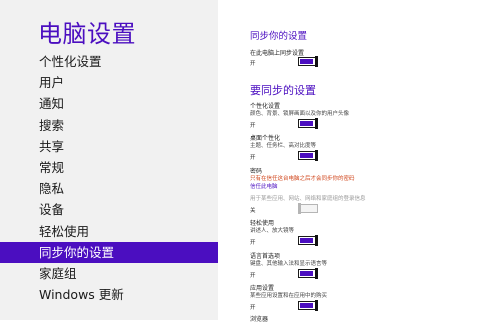 The width and height of the screenshot is (500, 323). Describe the element at coordinates (259, 319) in the screenshot. I see `browser-label: 浏览器` at that location.